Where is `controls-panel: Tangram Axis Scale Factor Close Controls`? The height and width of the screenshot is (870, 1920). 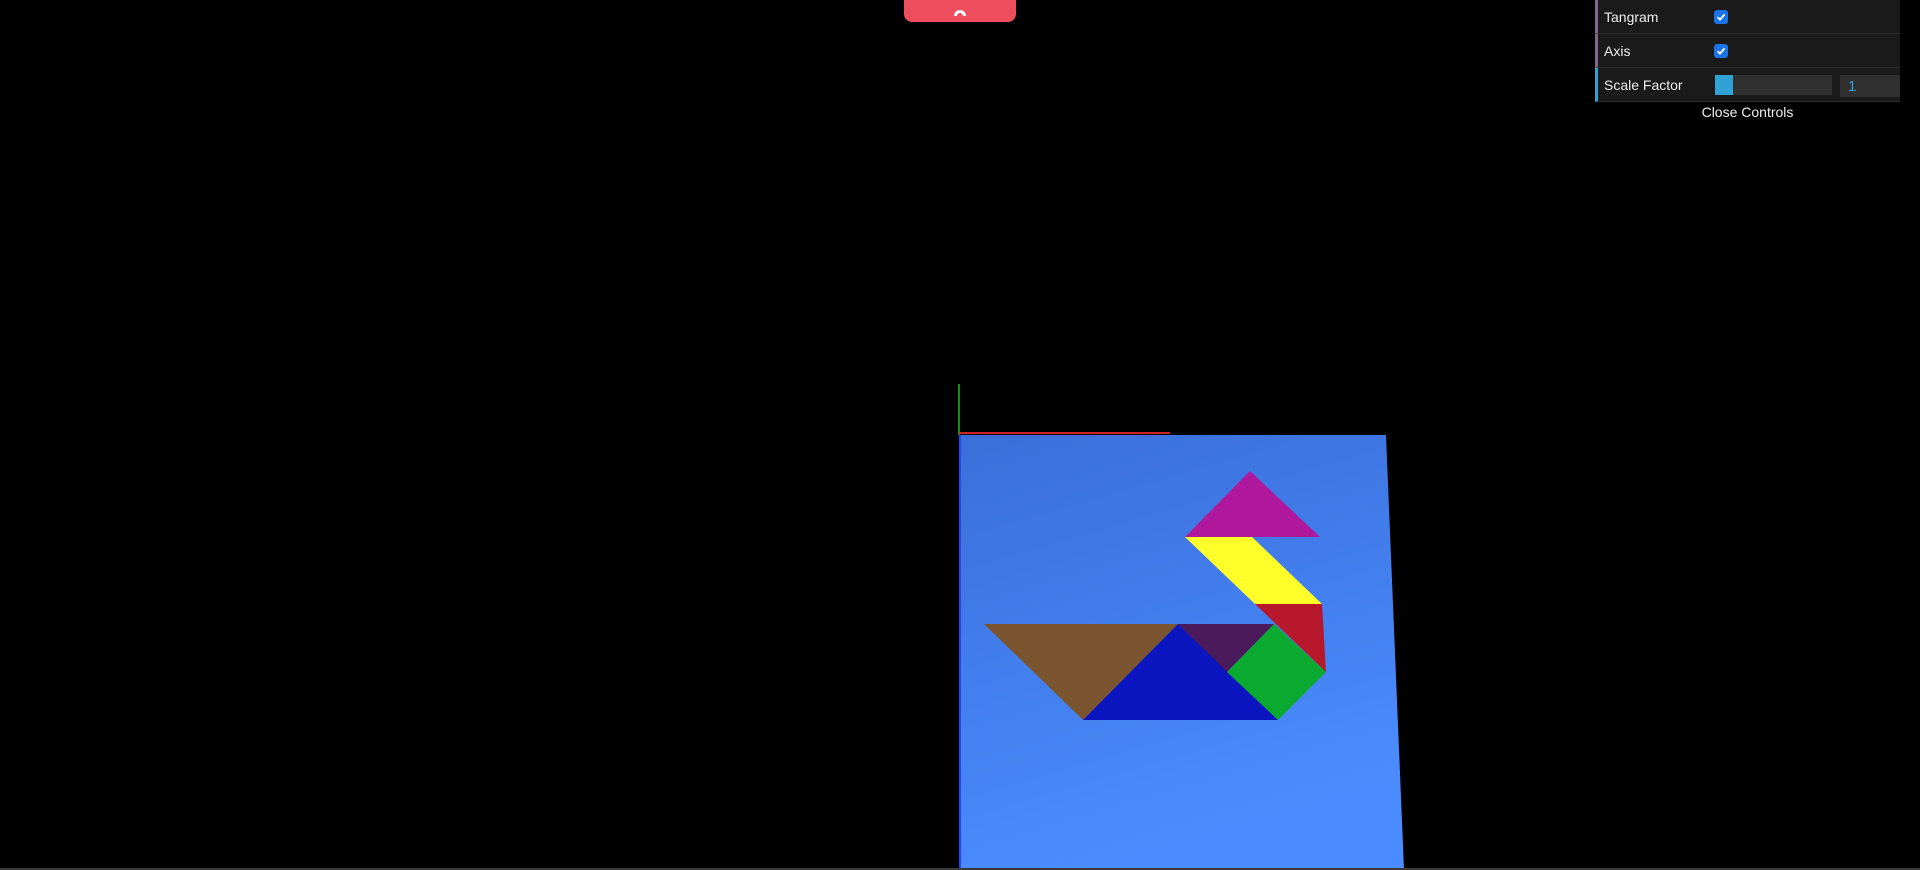
controls-panel: Tangram Axis Scale Factor Close Controls is located at coordinates (1747, 61).